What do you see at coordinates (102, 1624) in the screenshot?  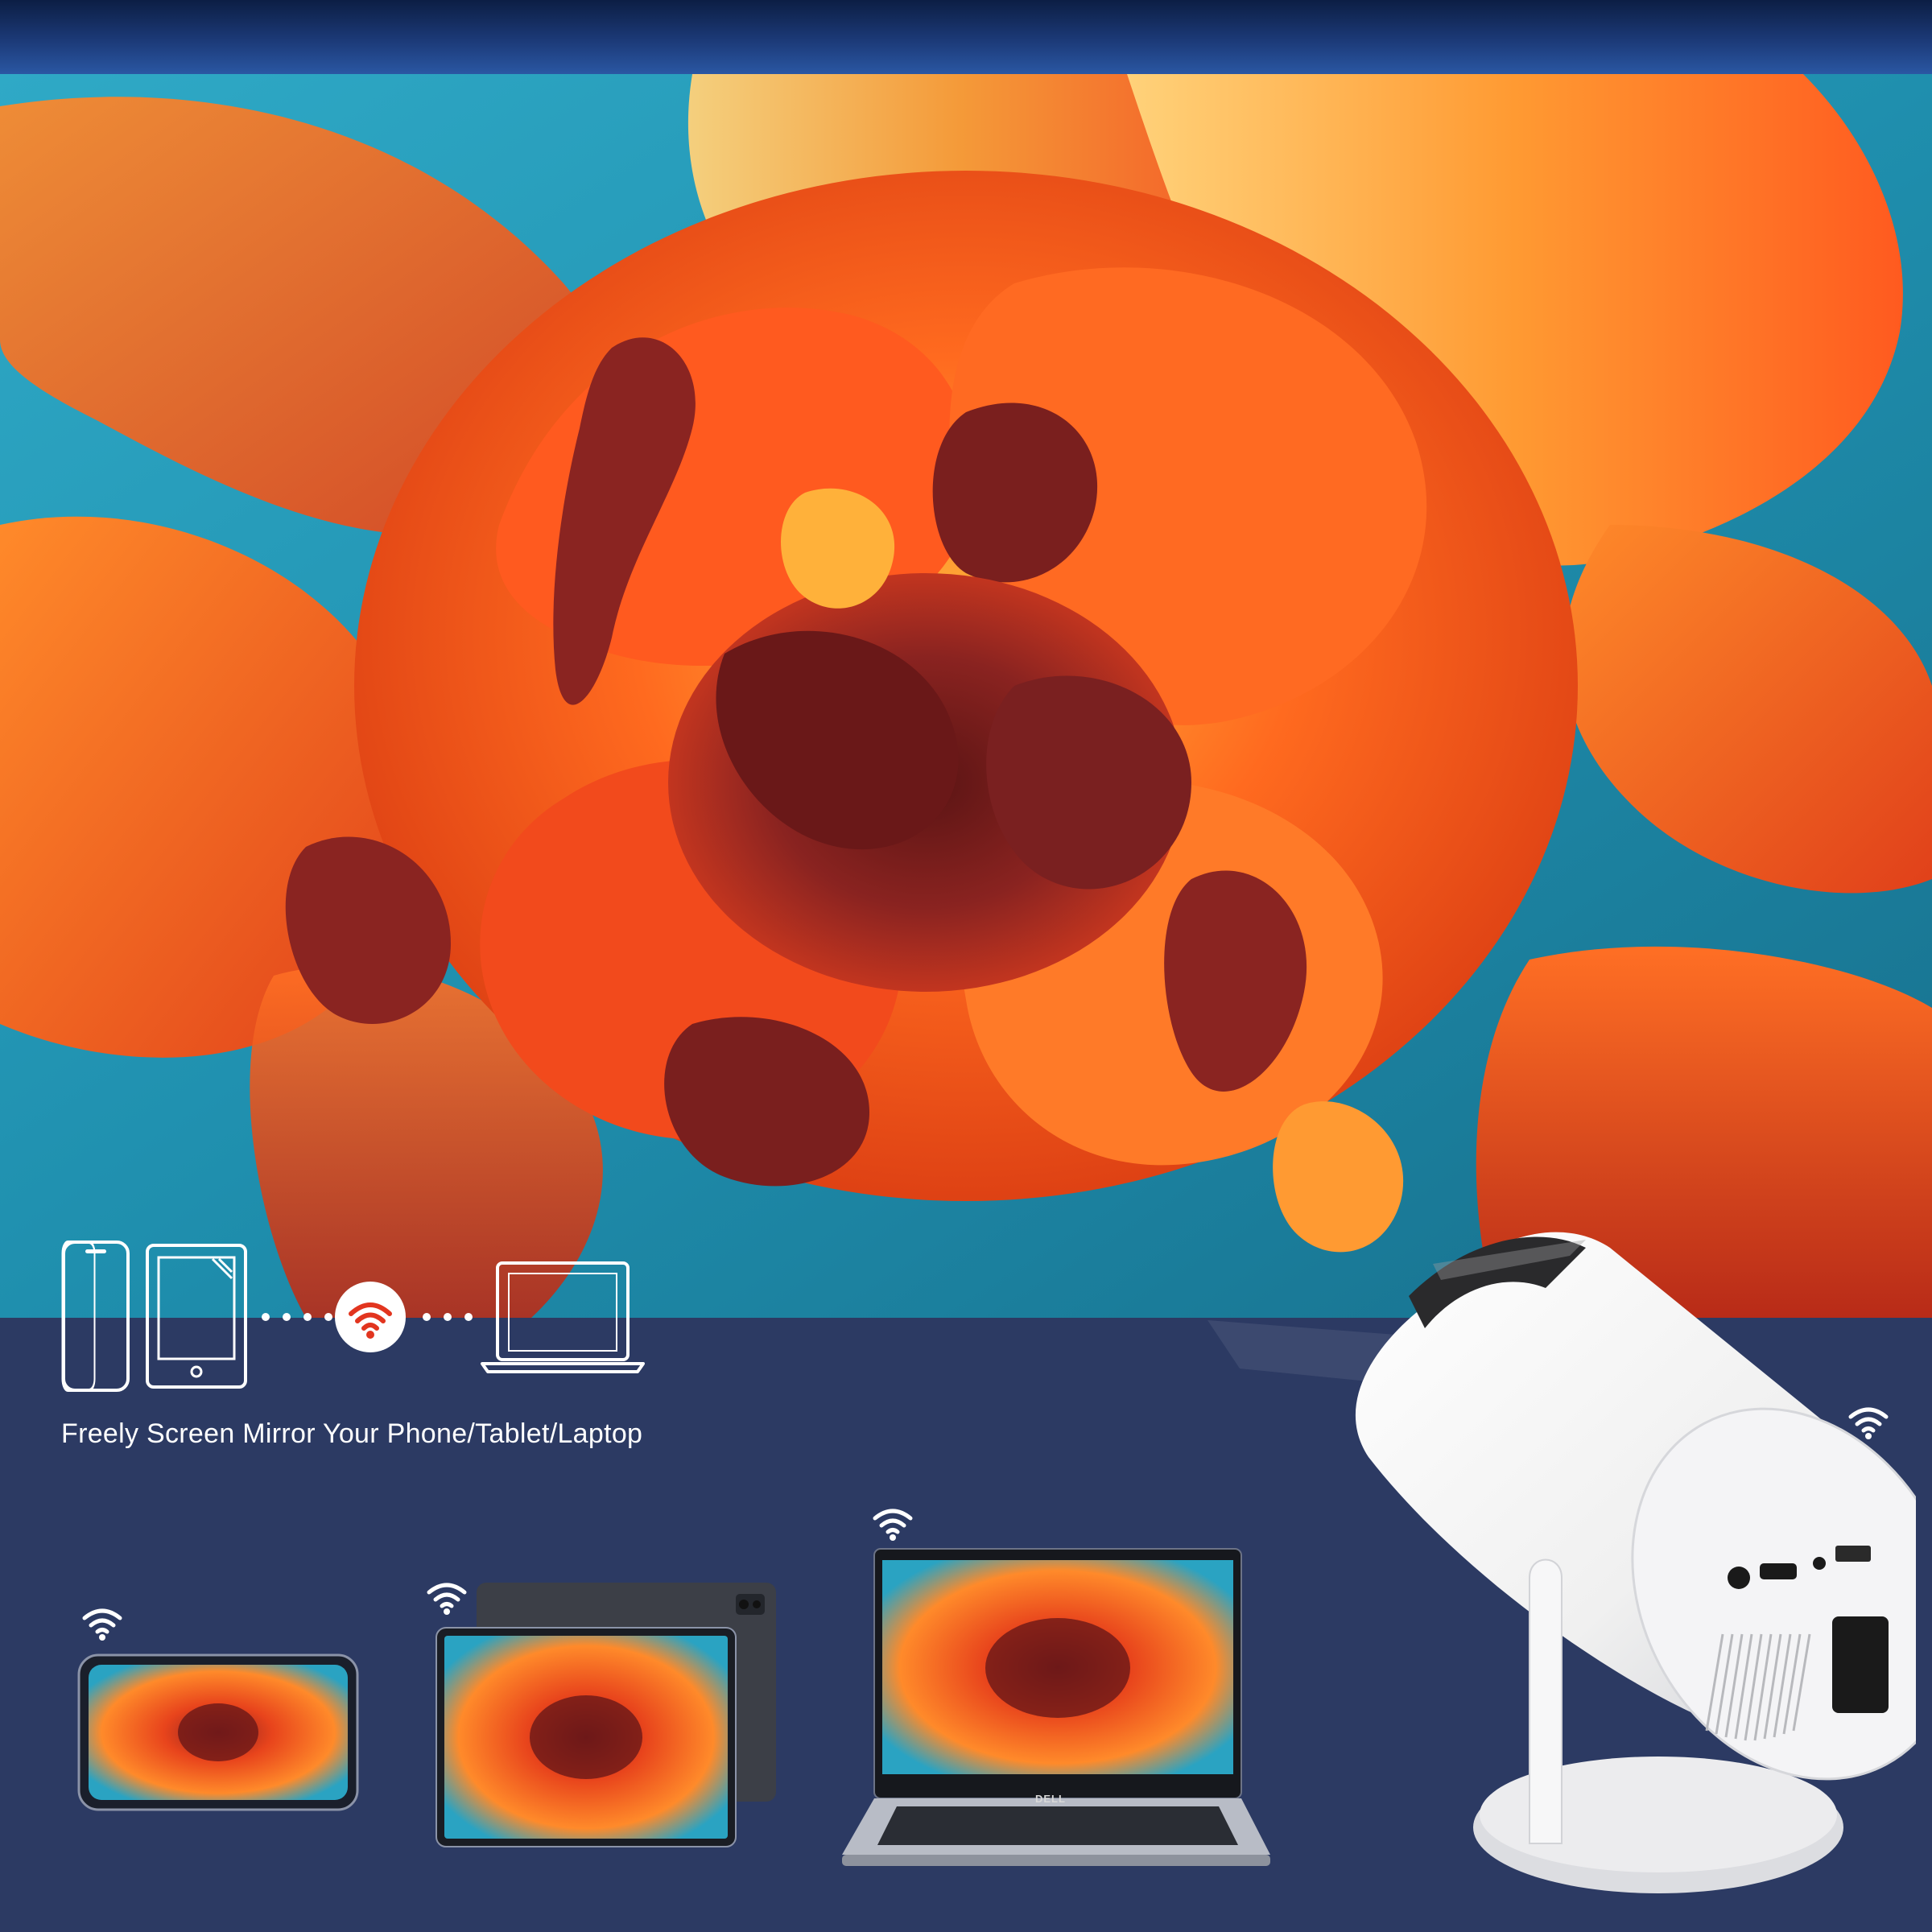 I see `phone-wifi-icon` at bounding box center [102, 1624].